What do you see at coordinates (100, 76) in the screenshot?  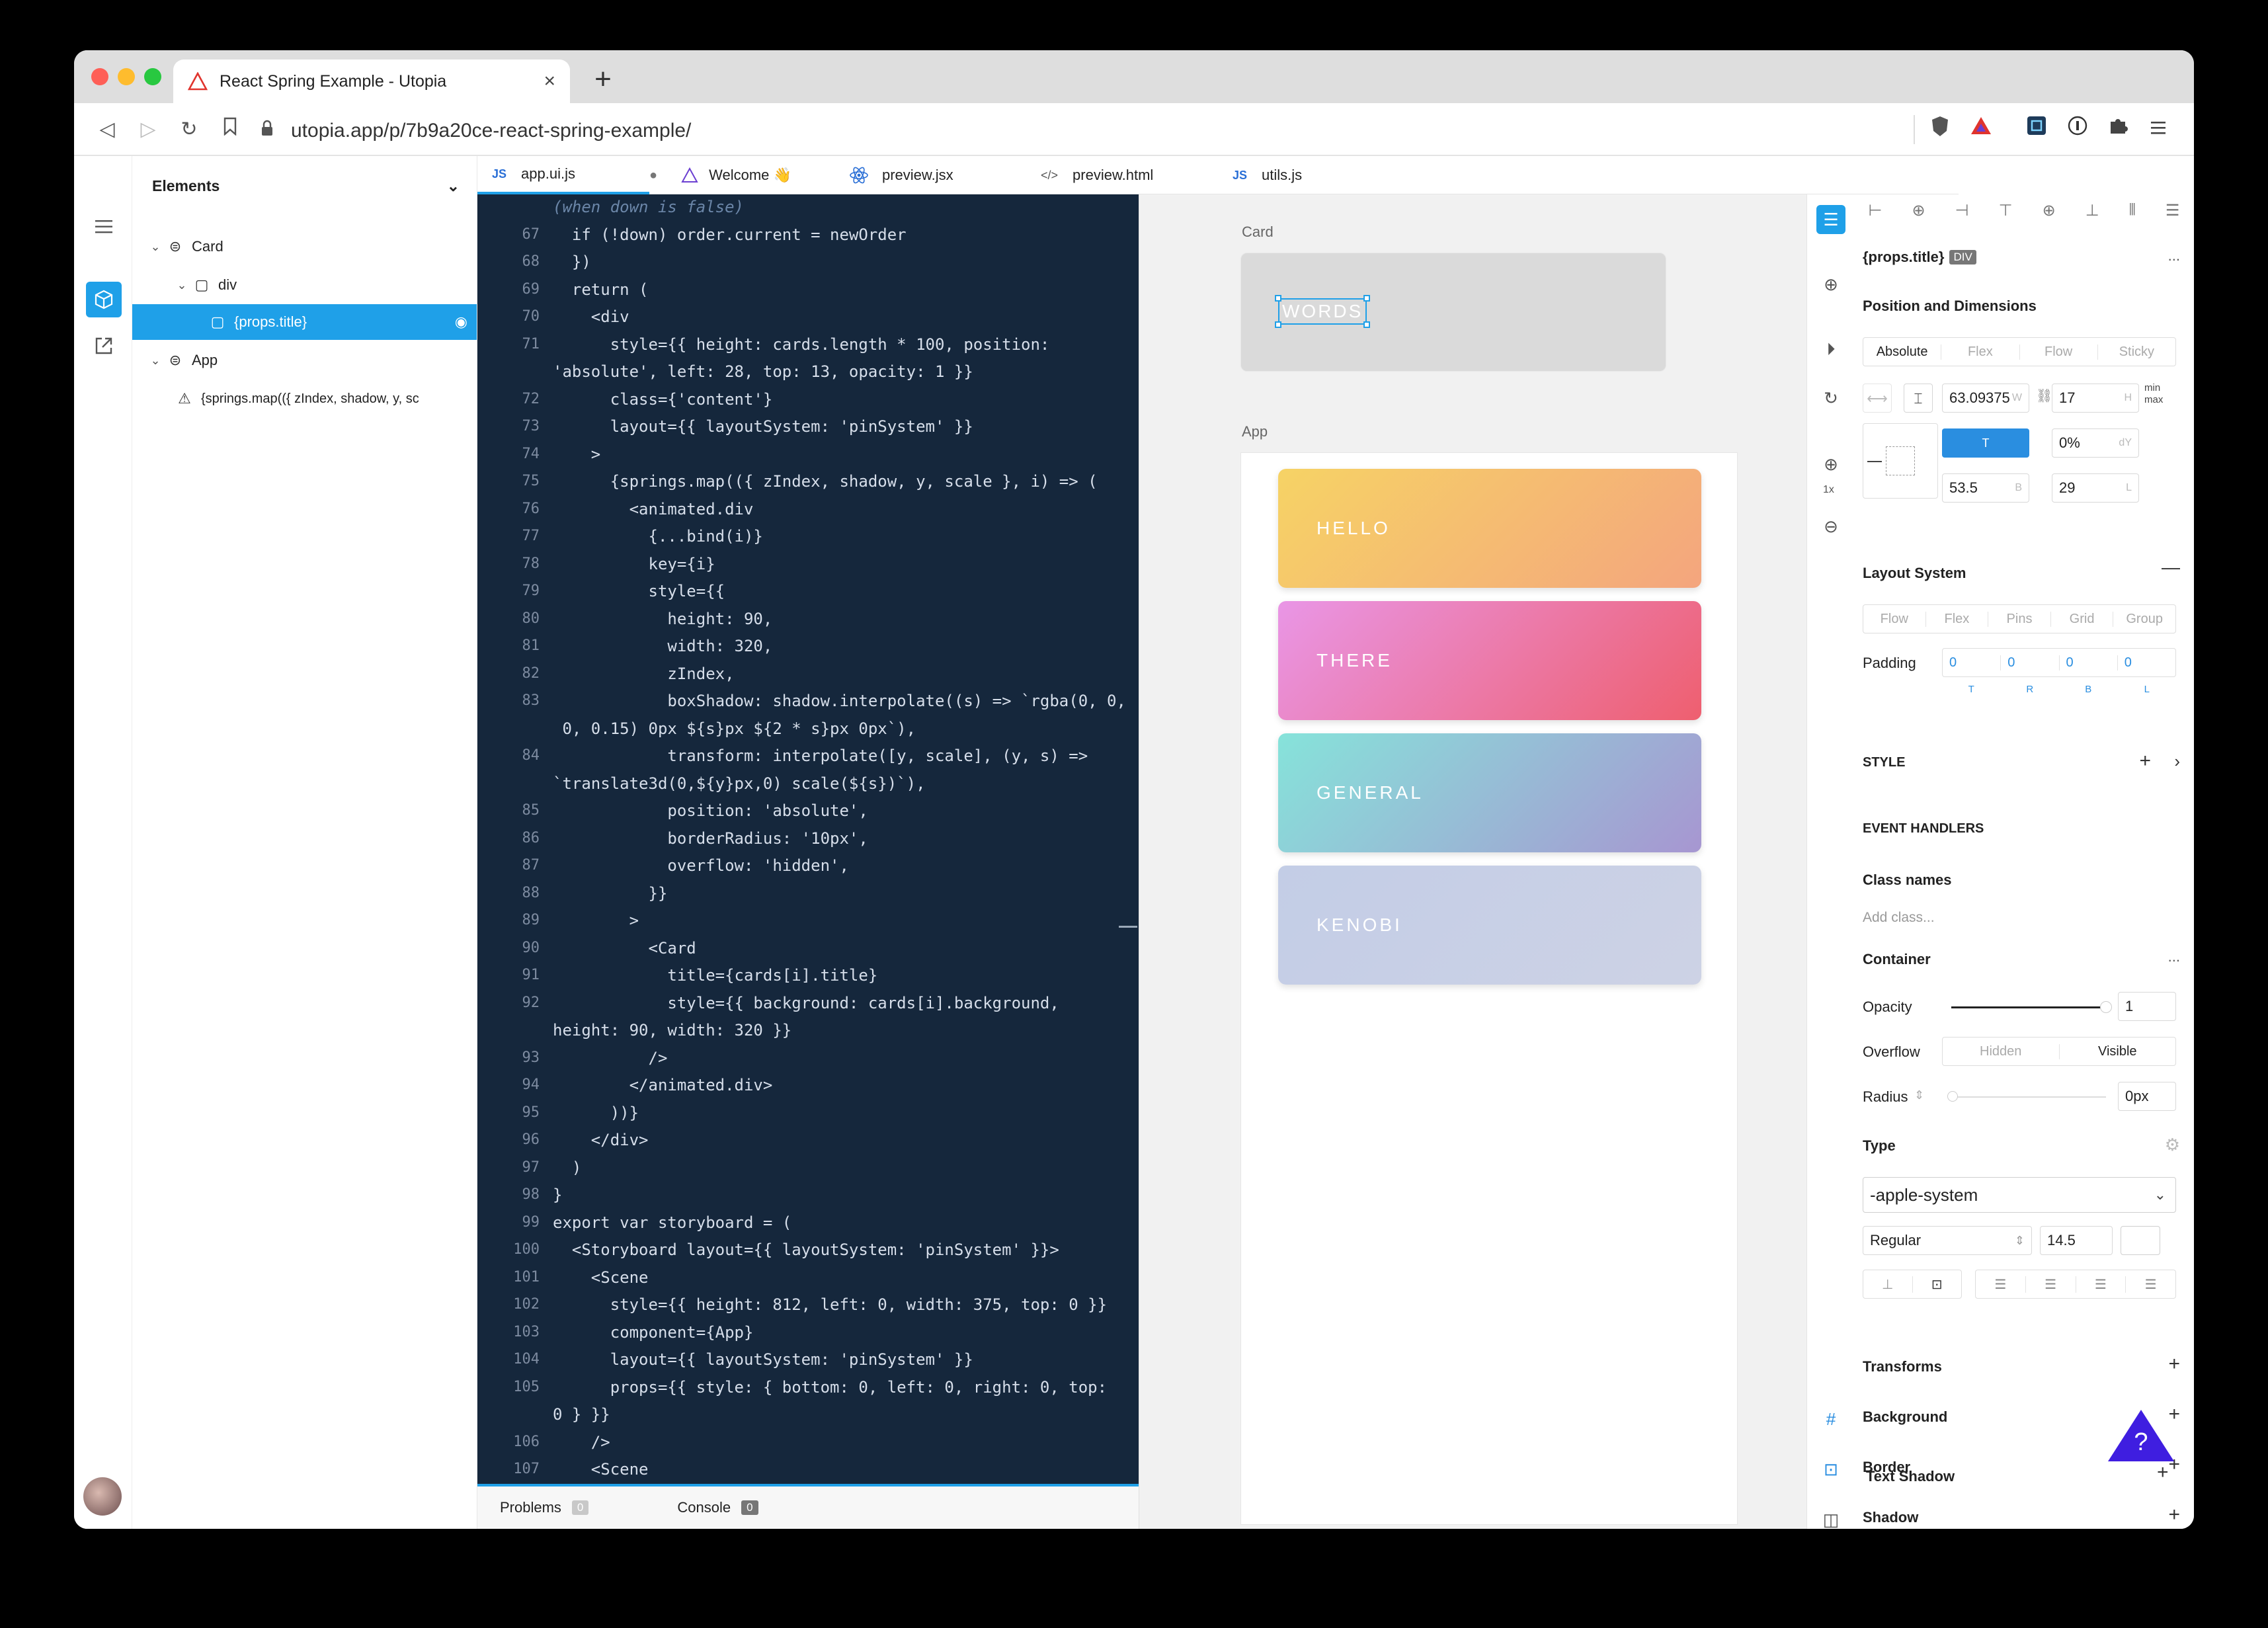 I see `close-window-button` at bounding box center [100, 76].